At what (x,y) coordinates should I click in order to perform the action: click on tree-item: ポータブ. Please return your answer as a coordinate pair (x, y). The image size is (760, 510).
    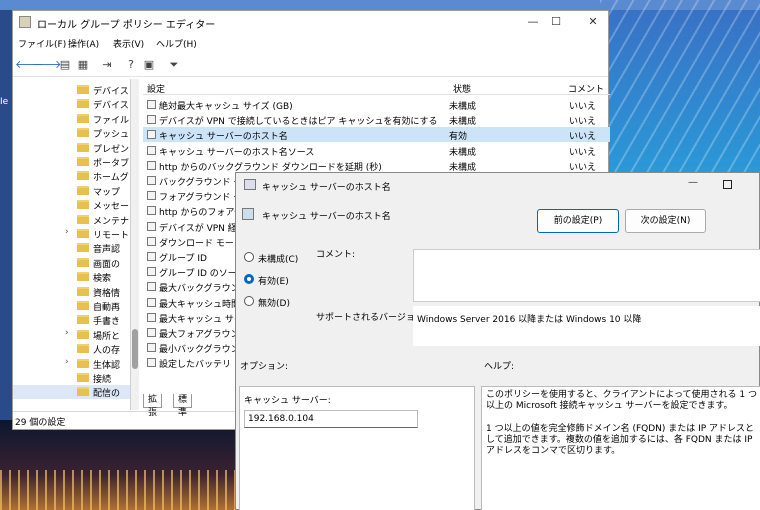
    Looking at the image, I should click on (71, 162).